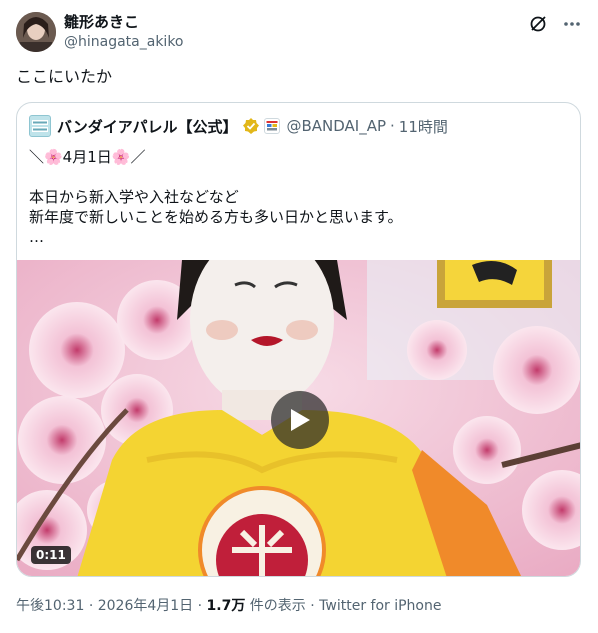  Describe the element at coordinates (277, 606) in the screenshot. I see `view-label: 件の表示` at that location.